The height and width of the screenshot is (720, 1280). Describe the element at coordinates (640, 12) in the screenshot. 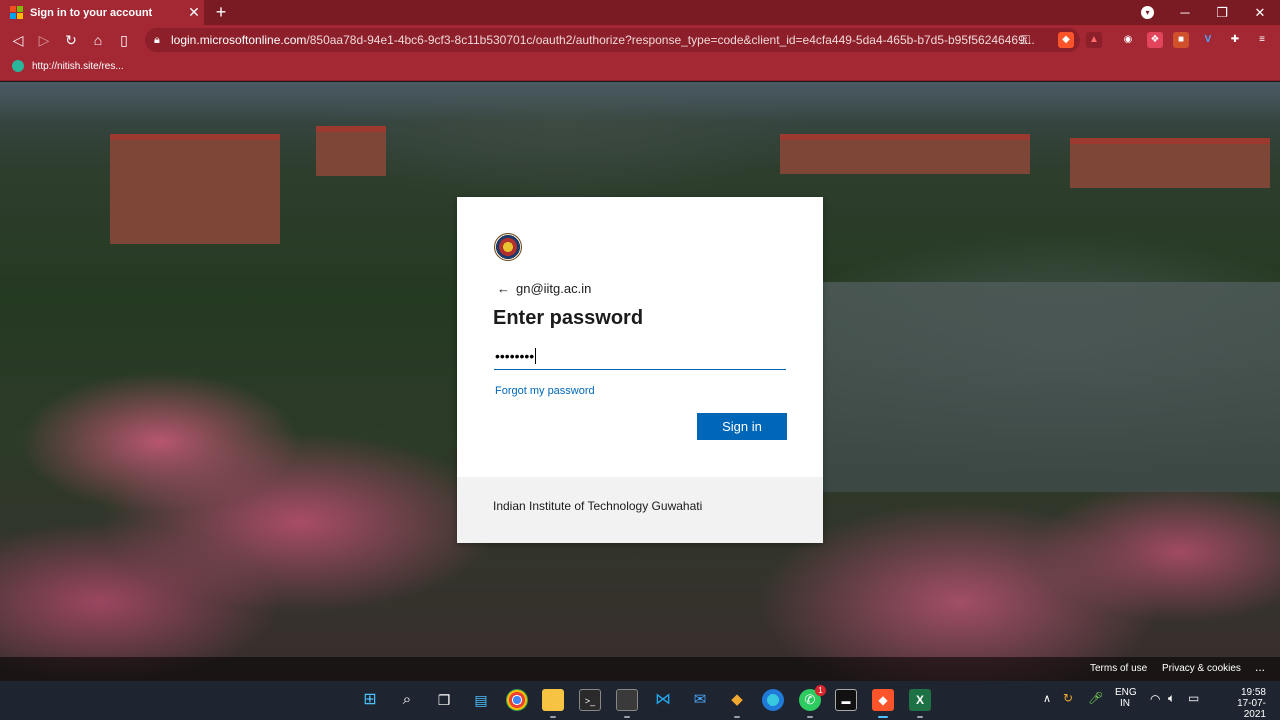

I see `tab-strip: Sign in to your account ✕ + ▾ ─ ❐ ✕` at that location.